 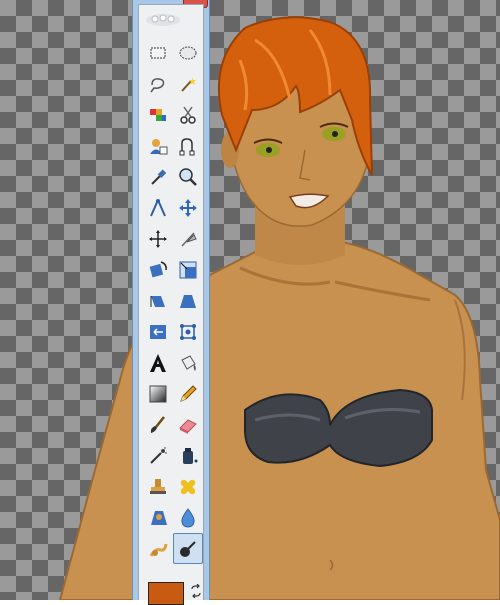 What do you see at coordinates (188, 517) in the screenshot?
I see `blur-sharpen-icon` at bounding box center [188, 517].